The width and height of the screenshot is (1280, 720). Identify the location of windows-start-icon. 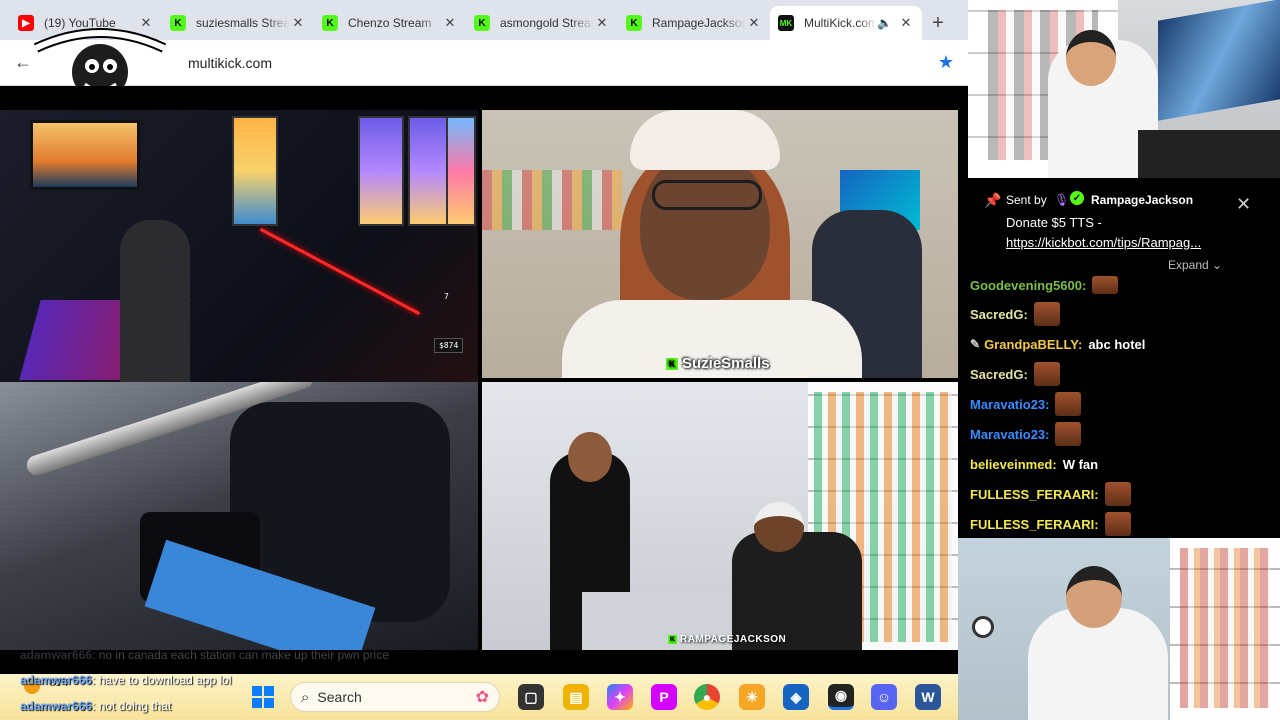
(263, 697).